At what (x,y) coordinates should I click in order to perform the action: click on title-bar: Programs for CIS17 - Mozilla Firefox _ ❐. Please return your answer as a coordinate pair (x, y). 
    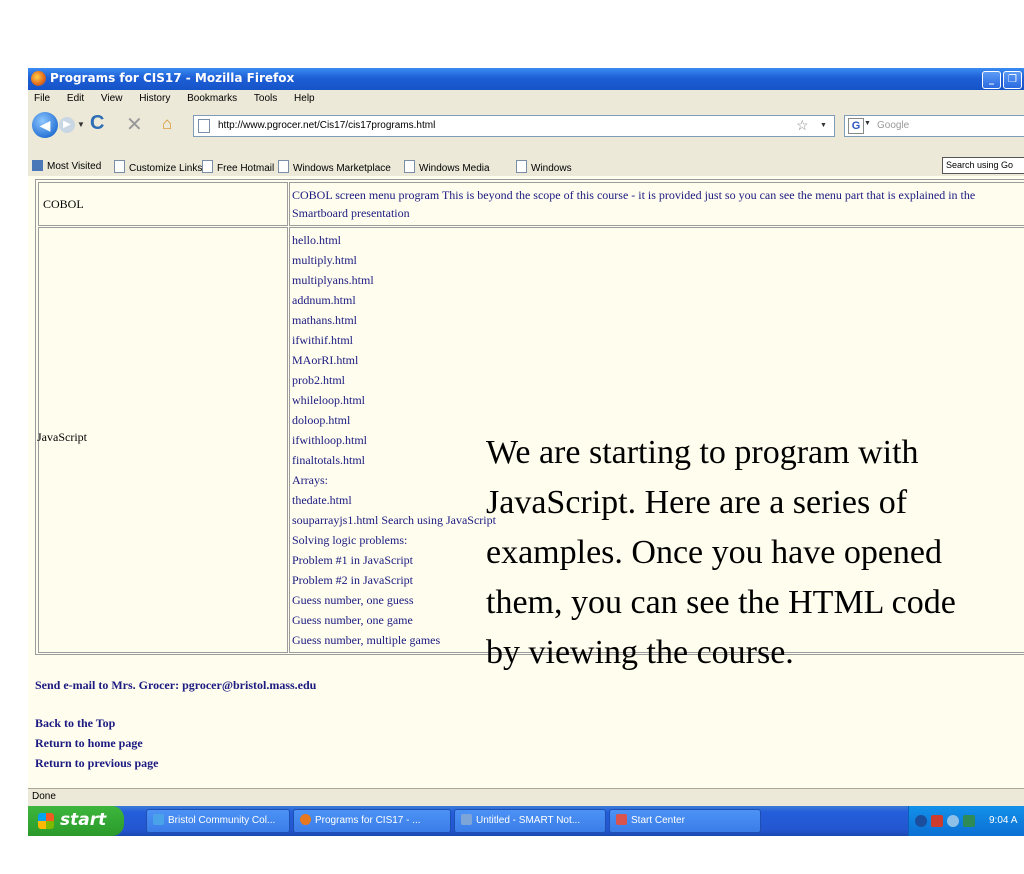
    Looking at the image, I should click on (526, 79).